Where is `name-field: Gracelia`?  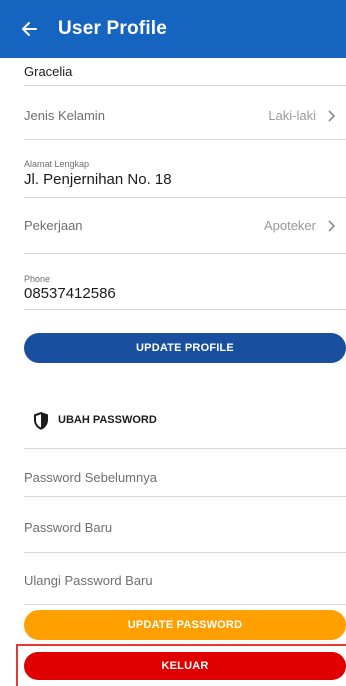
name-field: Gracelia is located at coordinates (185, 72).